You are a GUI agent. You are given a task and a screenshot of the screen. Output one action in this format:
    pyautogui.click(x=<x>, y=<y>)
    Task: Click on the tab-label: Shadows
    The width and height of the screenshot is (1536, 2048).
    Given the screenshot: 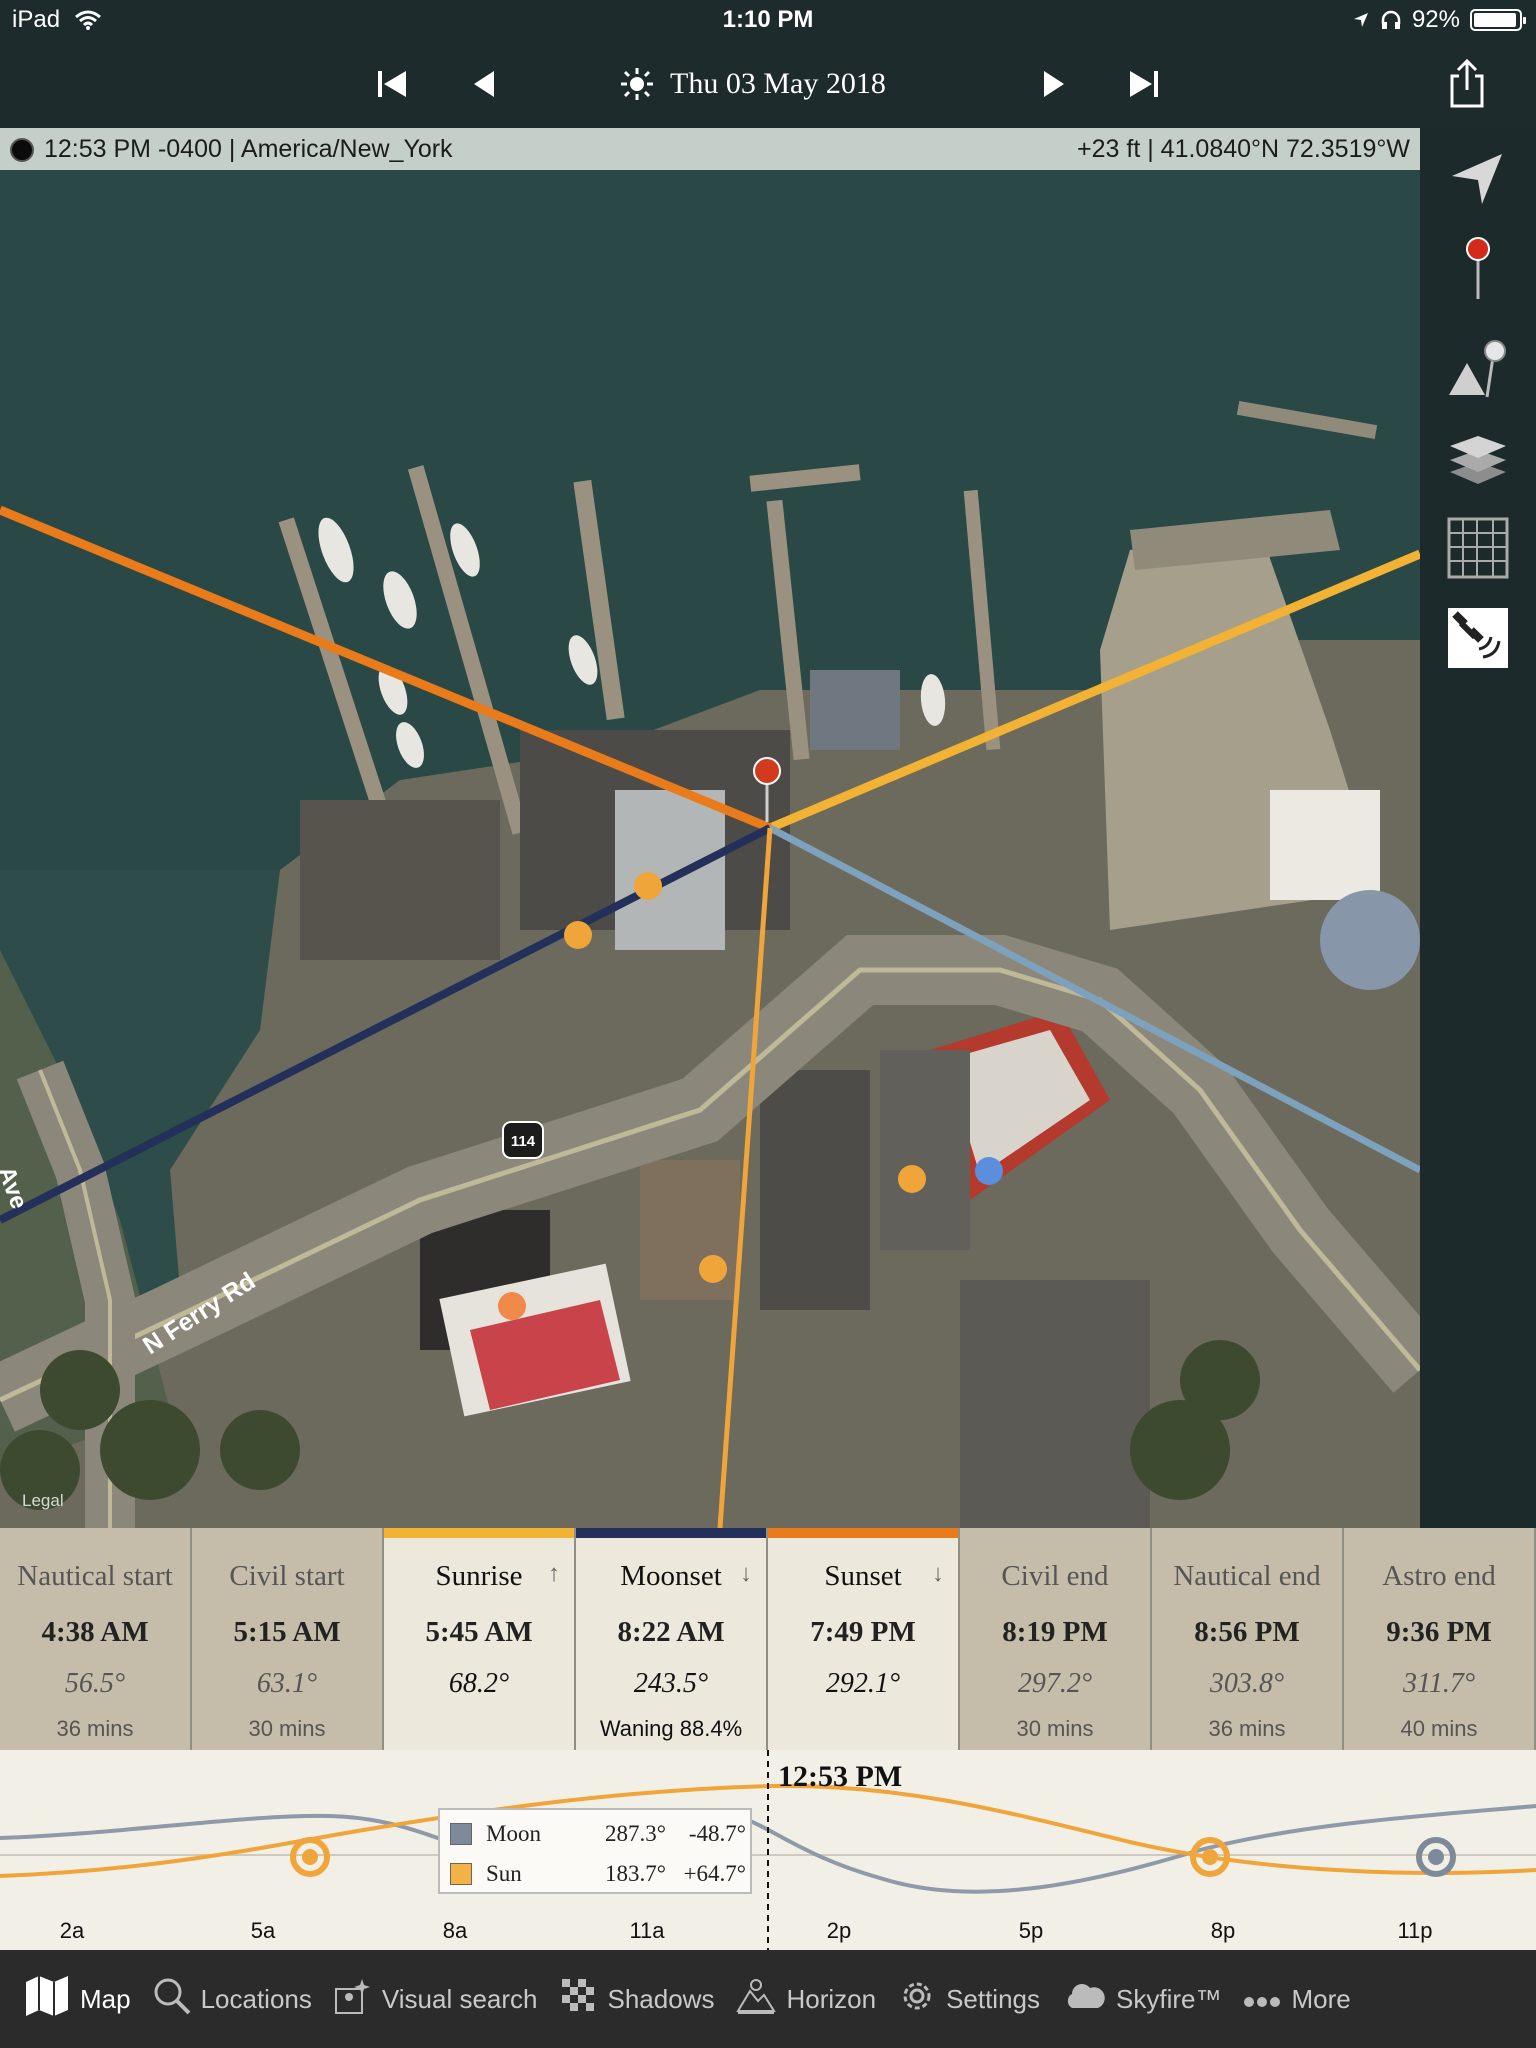 What is the action you would take?
    pyautogui.click(x=661, y=1998)
    